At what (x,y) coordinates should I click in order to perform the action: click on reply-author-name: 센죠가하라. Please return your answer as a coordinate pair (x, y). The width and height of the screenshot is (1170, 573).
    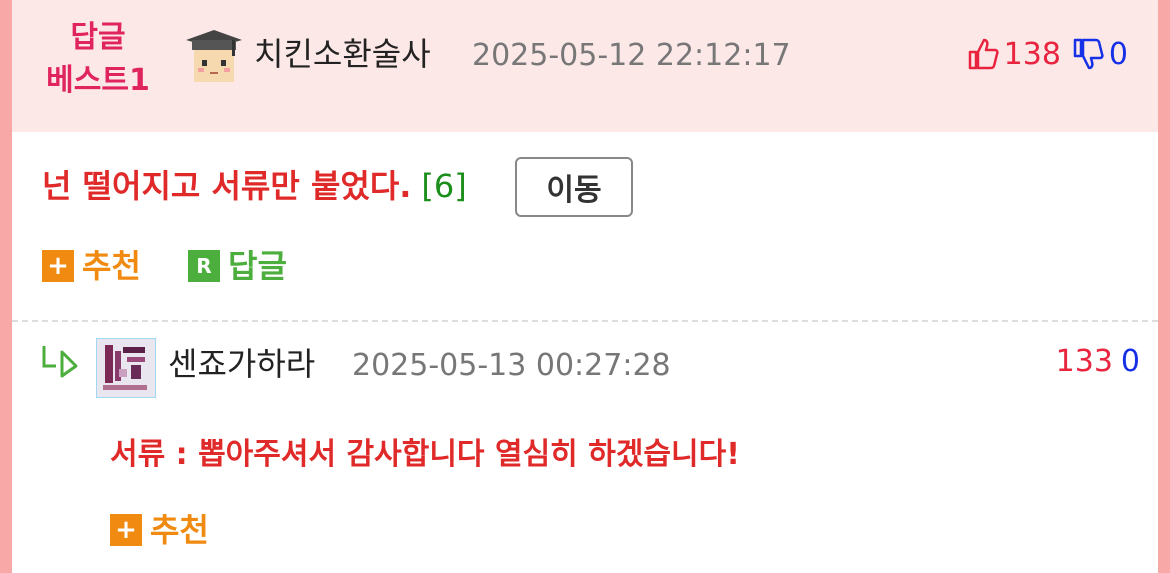
    Looking at the image, I should click on (241, 364).